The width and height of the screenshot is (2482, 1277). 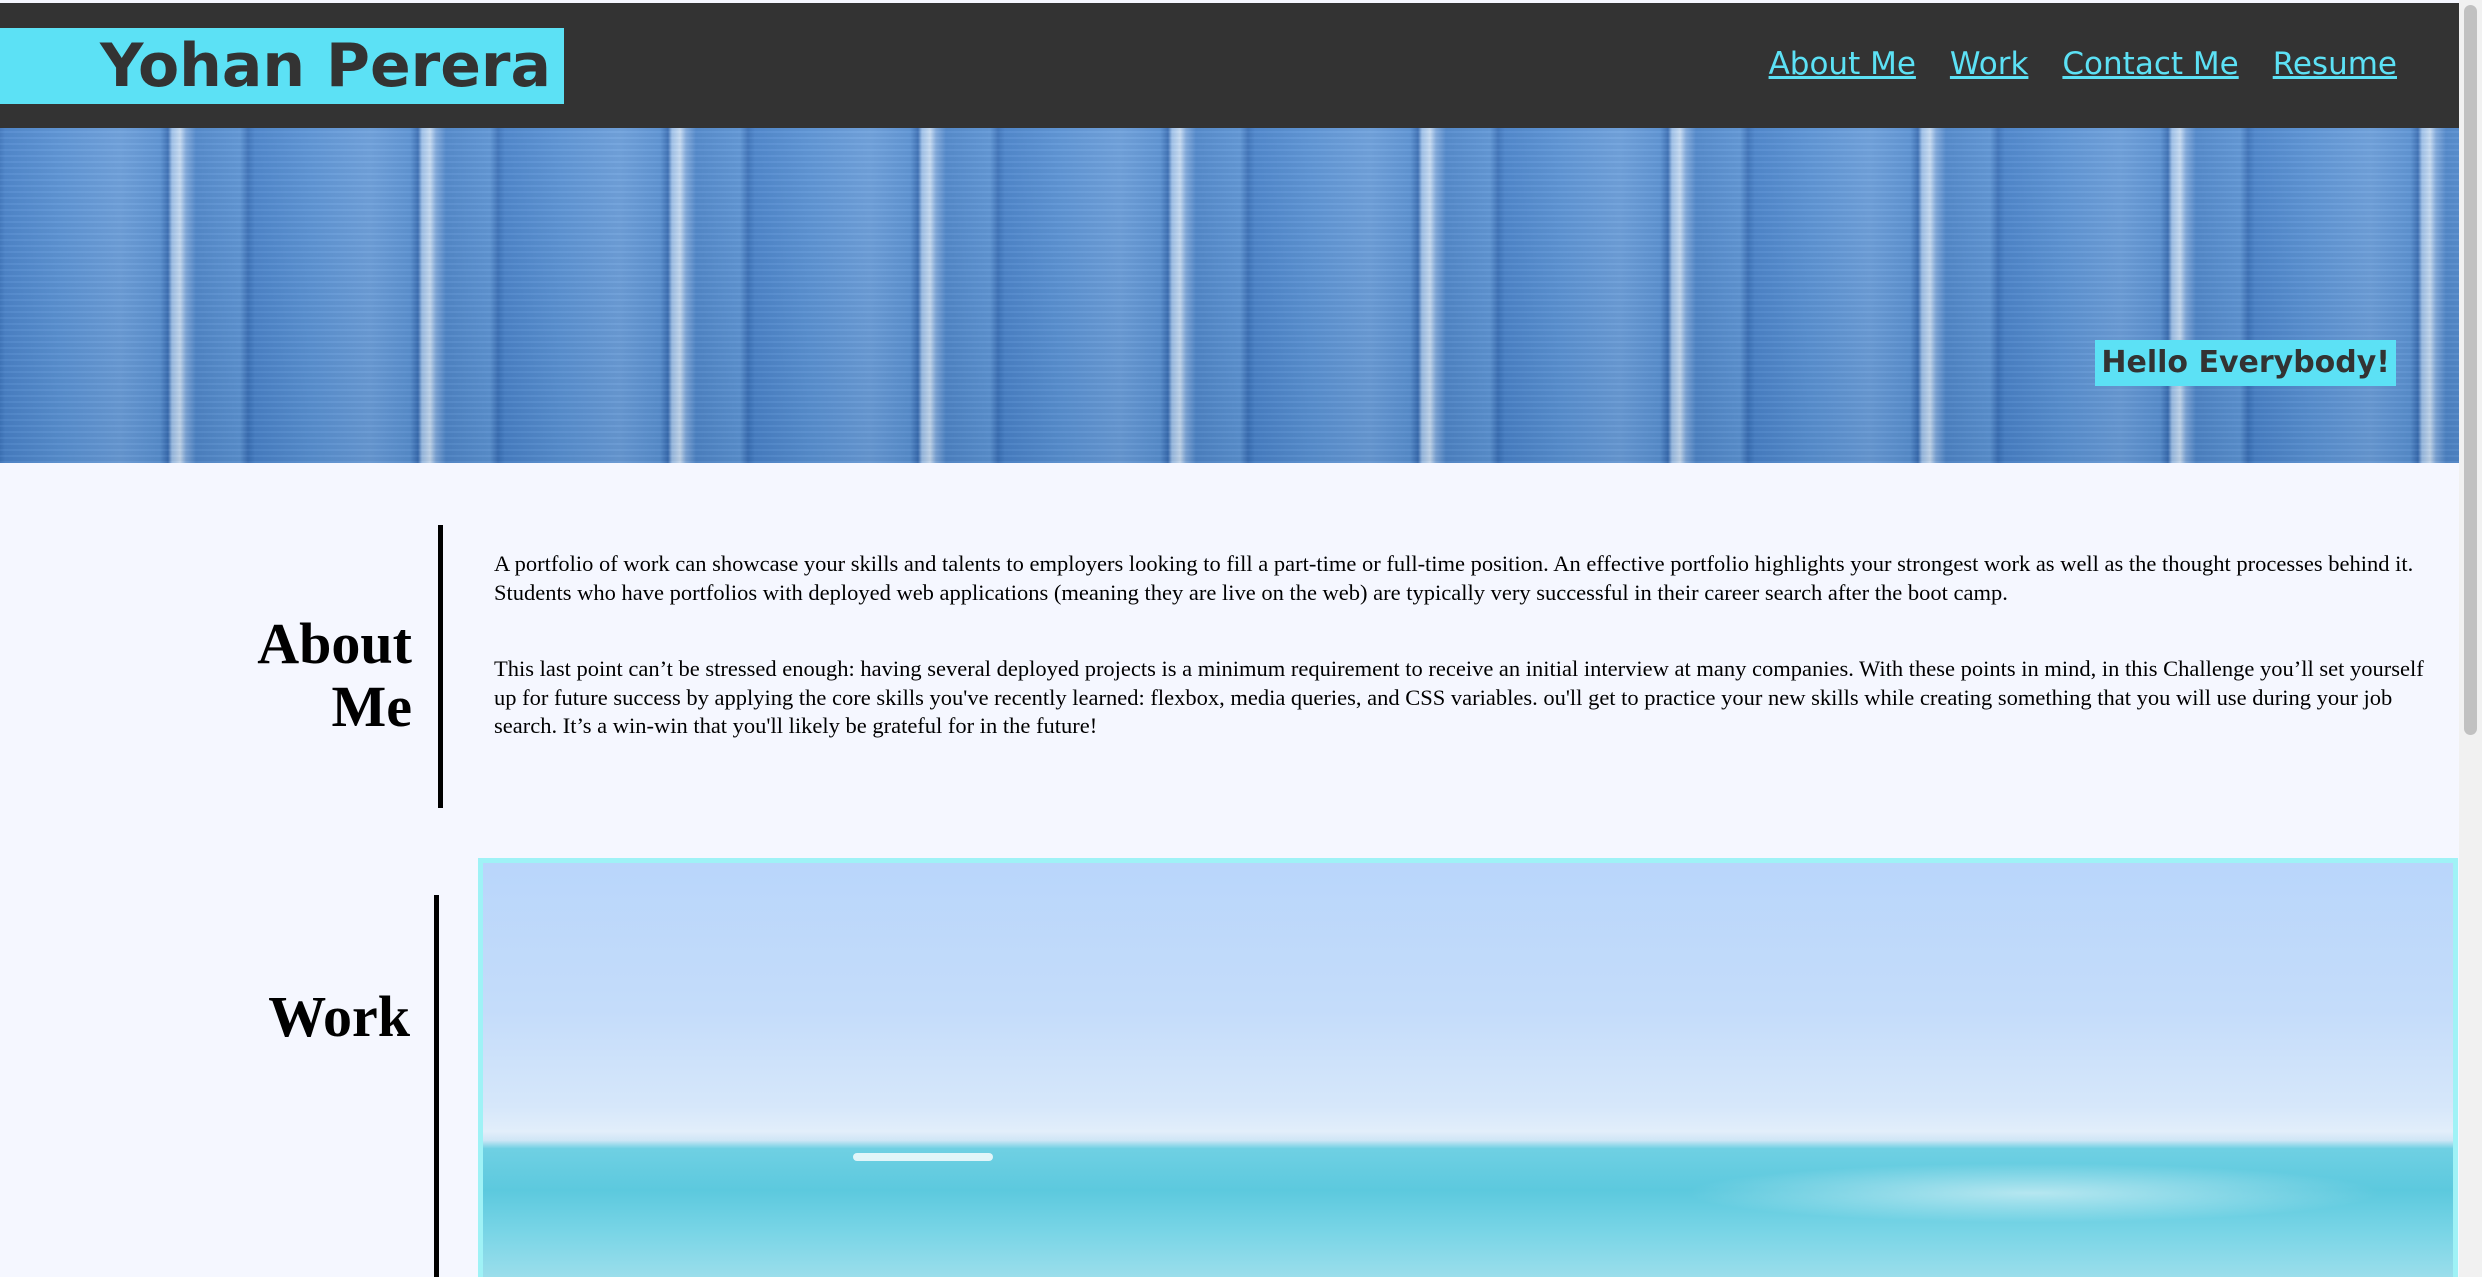 I want to click on about-divider, so click(x=440, y=666).